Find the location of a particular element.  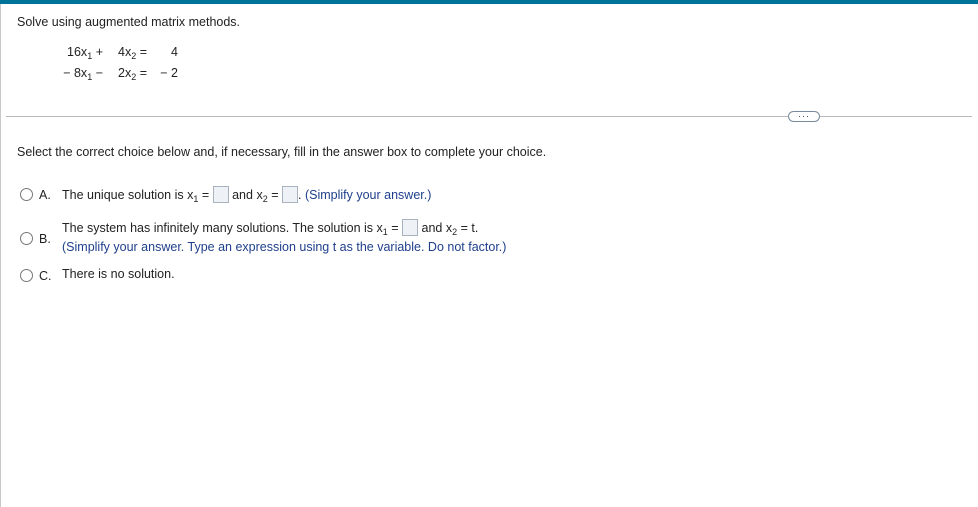

choice-a-text-middle: and x is located at coordinates (247, 195).